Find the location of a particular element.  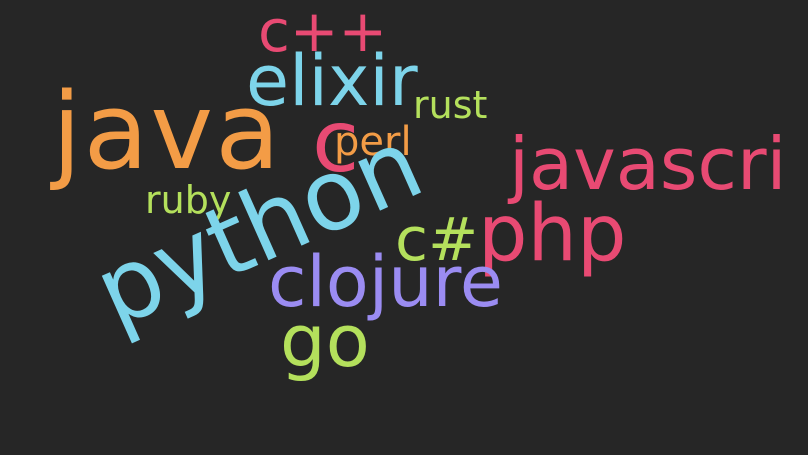

word-java: java is located at coordinates (167, 131).